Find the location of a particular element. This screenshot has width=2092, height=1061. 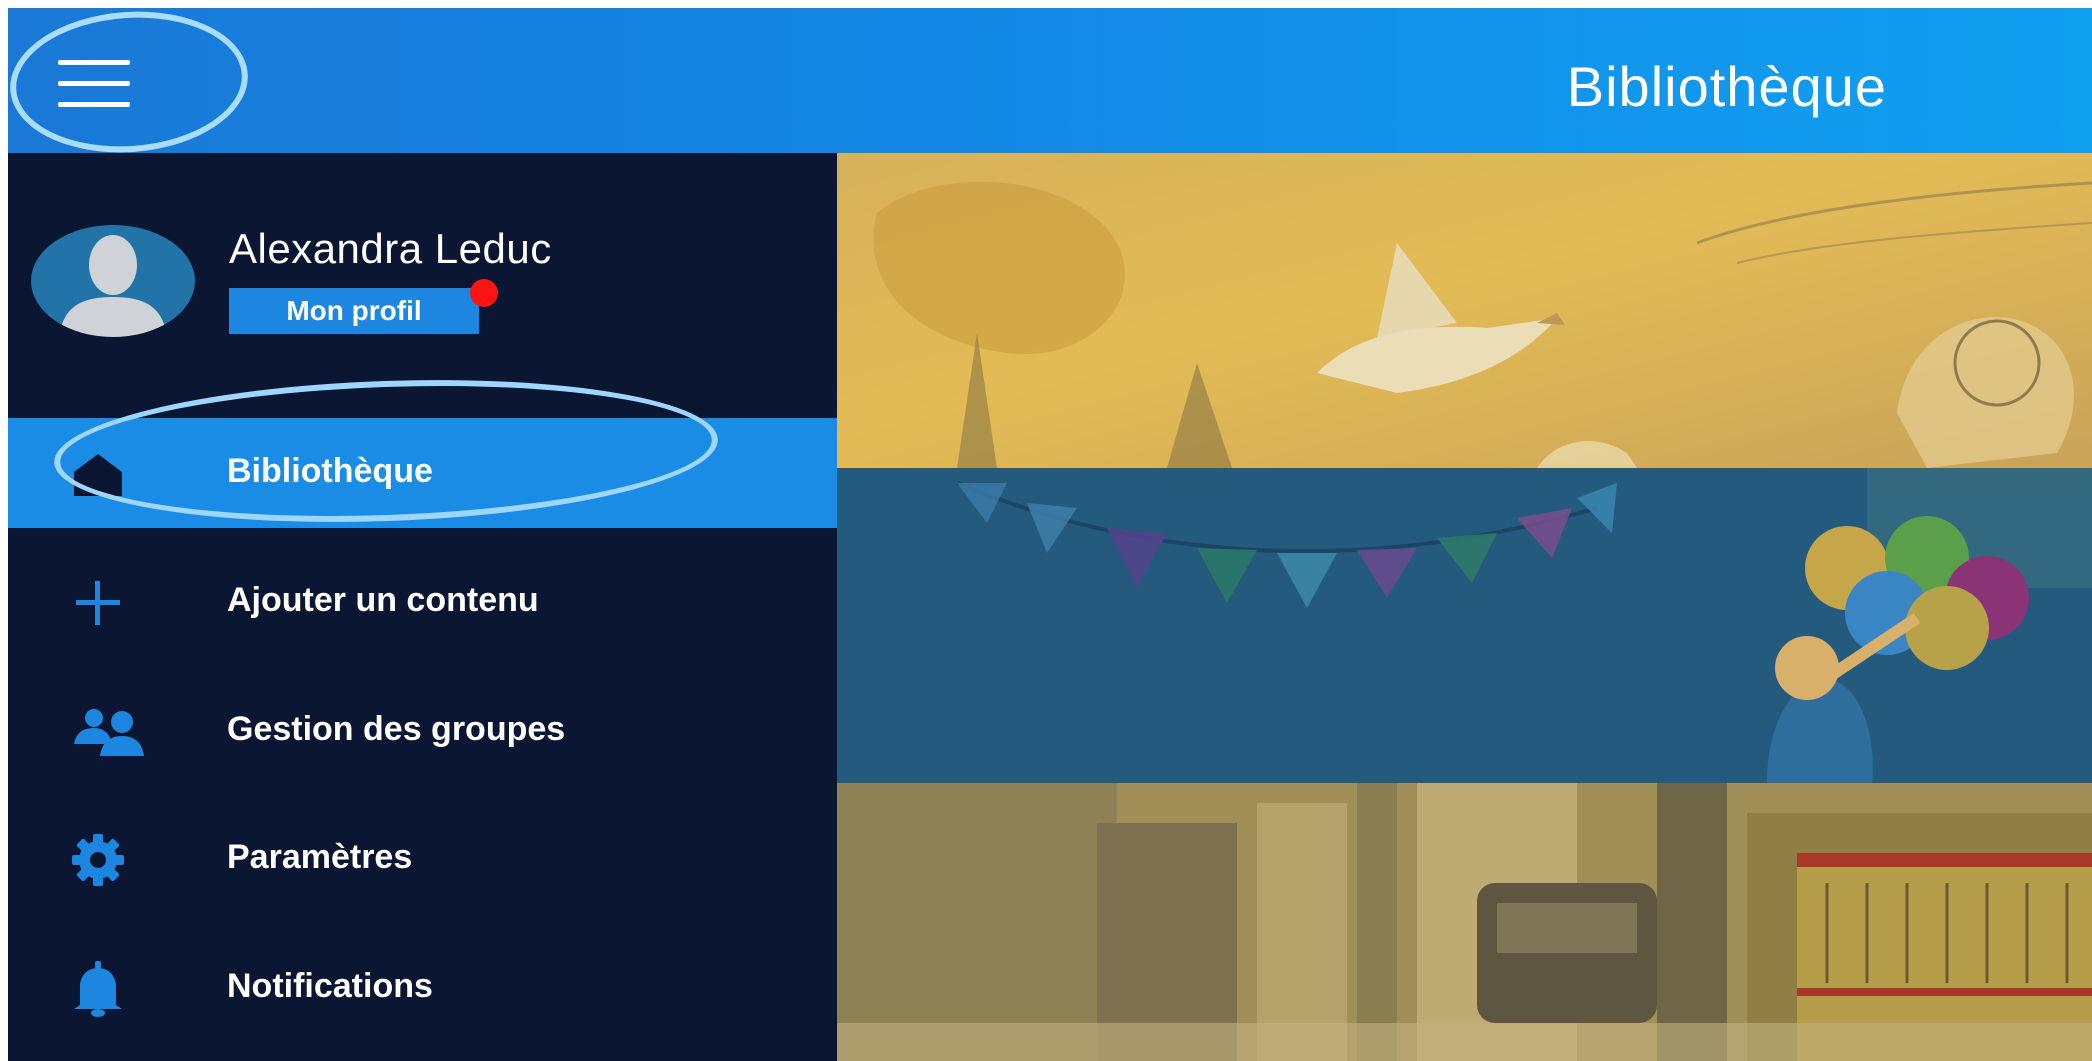

nav-item-settings: Paramètres is located at coordinates (422, 859).